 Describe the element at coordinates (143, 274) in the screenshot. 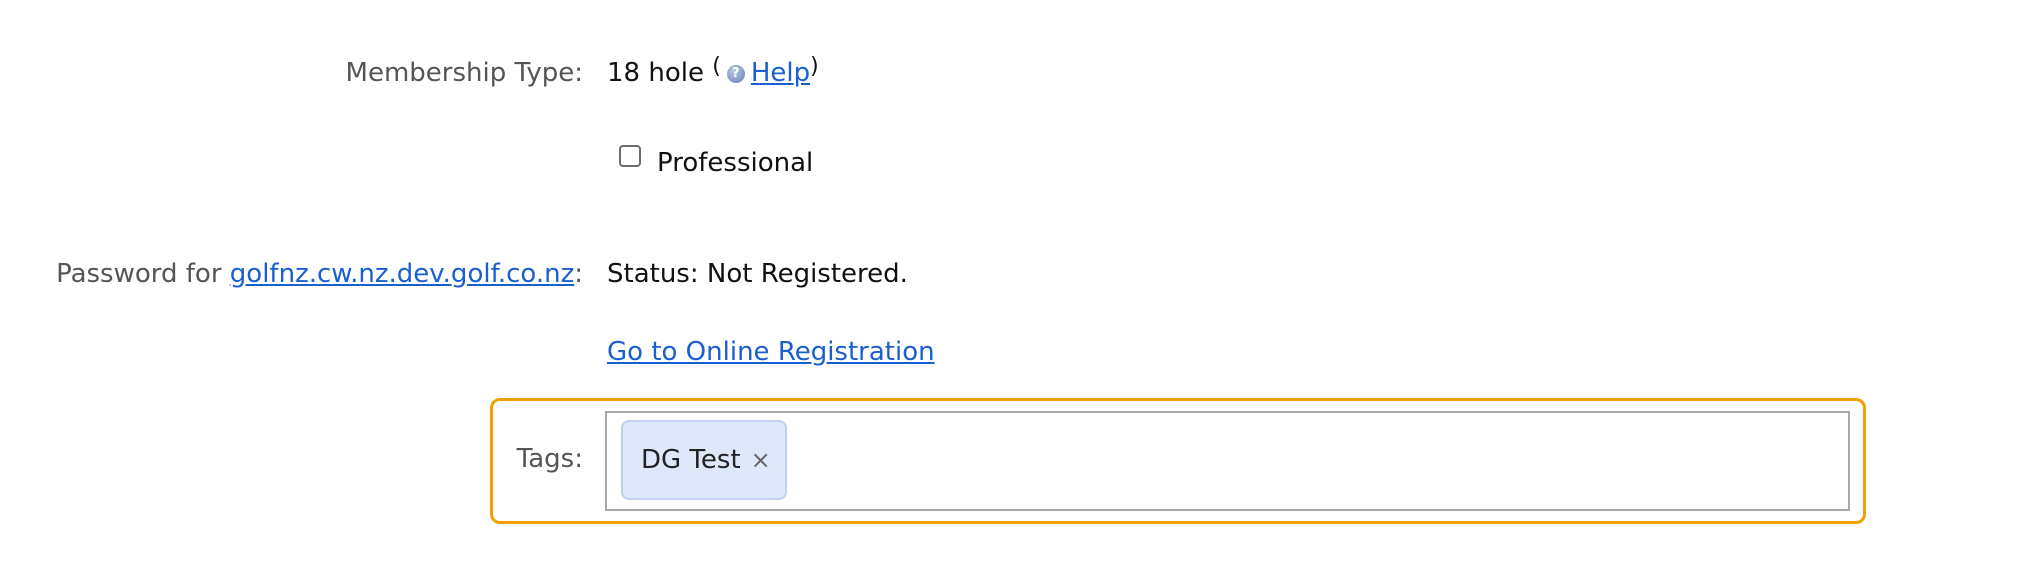

I see `password-label-prefix: Password for` at that location.